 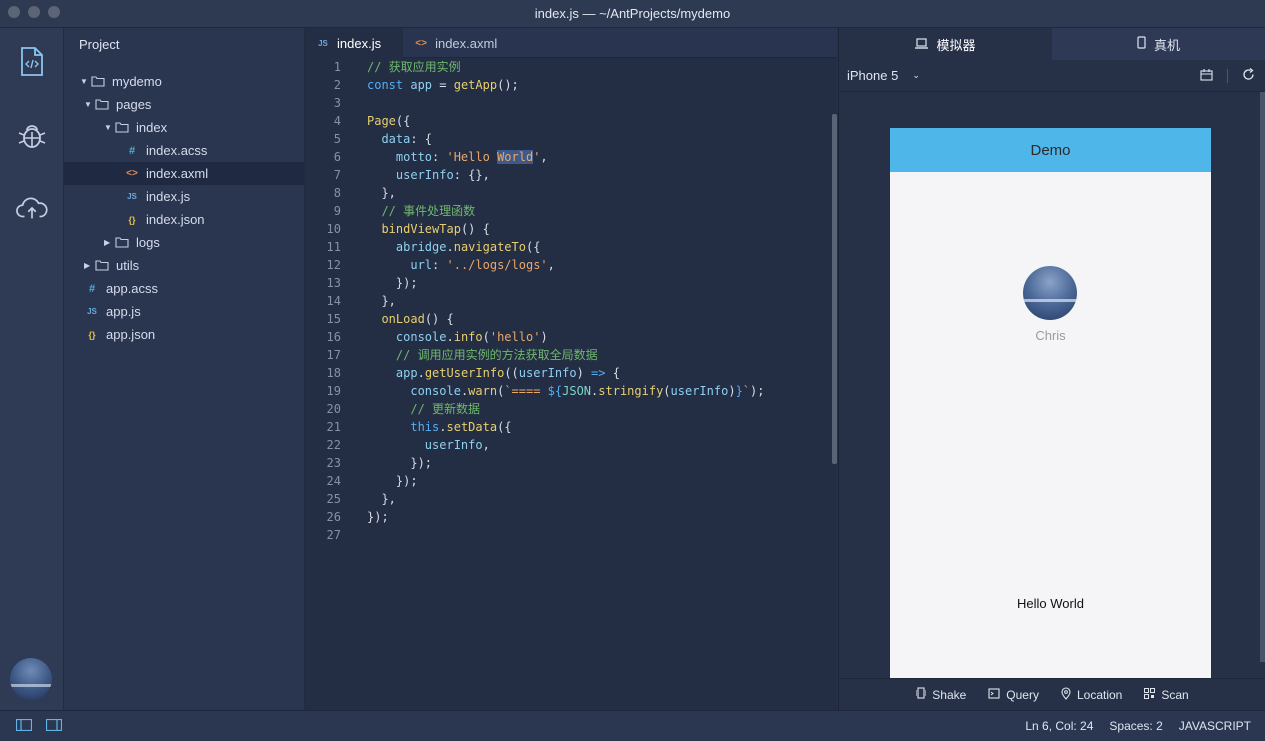 What do you see at coordinates (337, 85) in the screenshot?
I see `line-number: 2` at bounding box center [337, 85].